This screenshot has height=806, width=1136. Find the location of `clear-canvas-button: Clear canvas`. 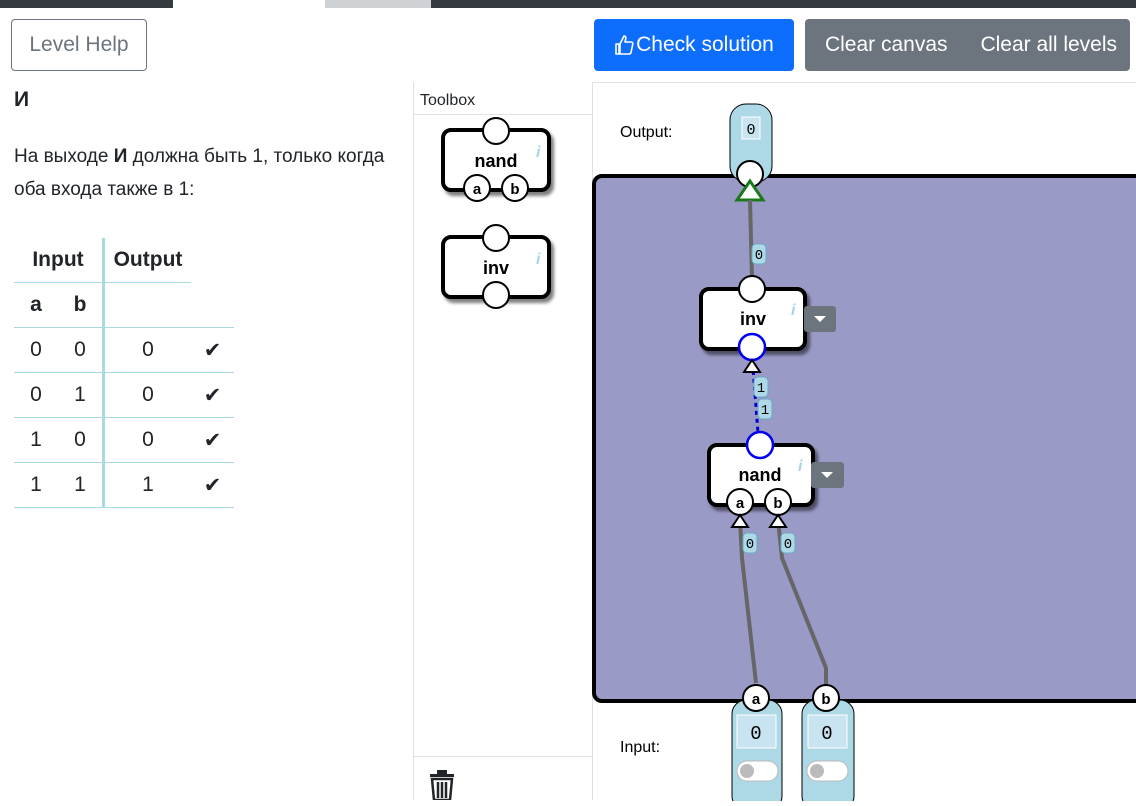

clear-canvas-button: Clear canvas is located at coordinates (886, 45).